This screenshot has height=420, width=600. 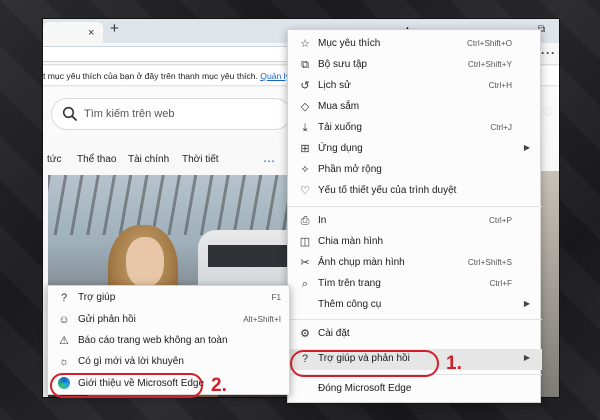 What do you see at coordinates (305, 284) in the screenshot?
I see `find-icon: ⌕` at bounding box center [305, 284].